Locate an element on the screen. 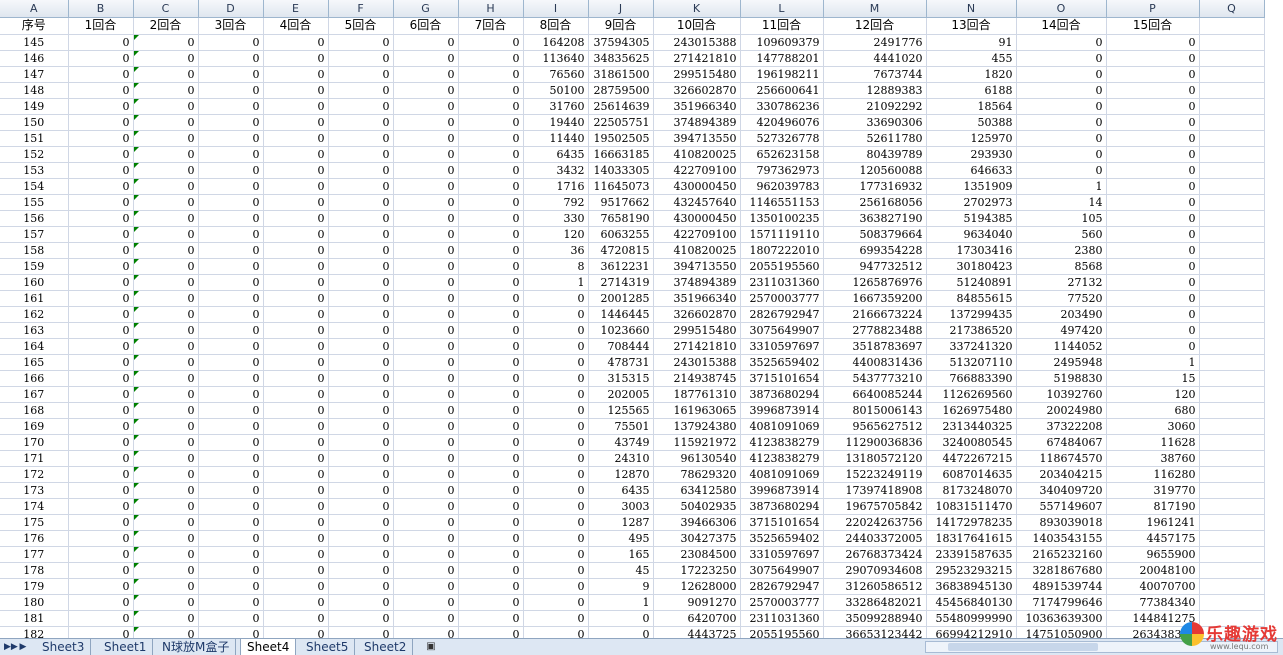 This screenshot has height=655, width=1283. data-cell: 9517662 is located at coordinates (621, 202).